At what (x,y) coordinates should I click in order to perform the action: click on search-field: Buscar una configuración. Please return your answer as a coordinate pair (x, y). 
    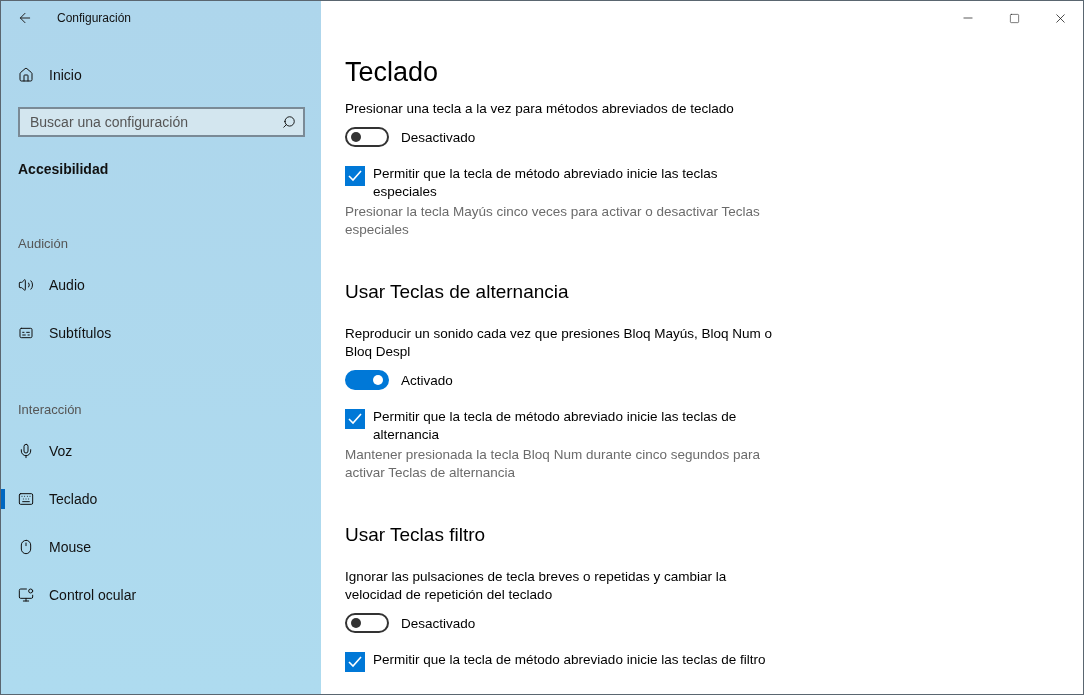
    Looking at the image, I should click on (161, 122).